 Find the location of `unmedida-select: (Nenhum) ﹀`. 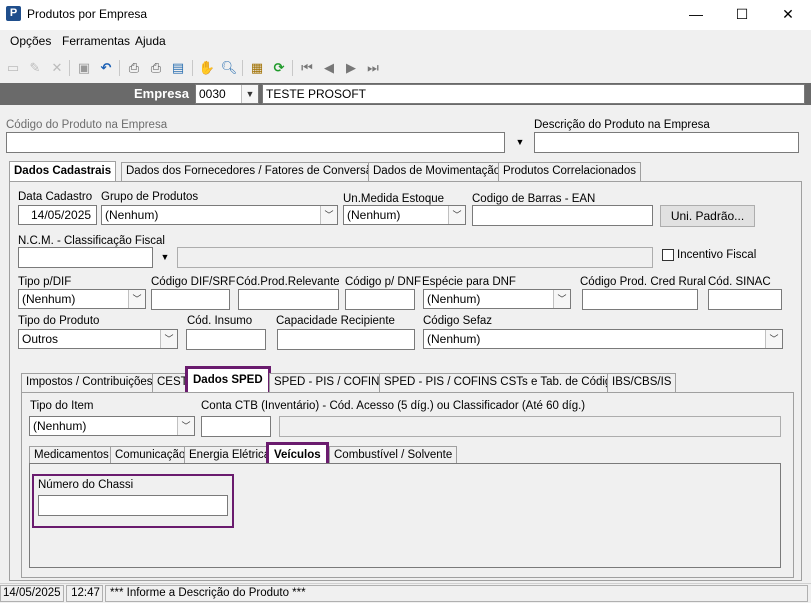

unmedida-select: (Nenhum) ﹀ is located at coordinates (404, 215).